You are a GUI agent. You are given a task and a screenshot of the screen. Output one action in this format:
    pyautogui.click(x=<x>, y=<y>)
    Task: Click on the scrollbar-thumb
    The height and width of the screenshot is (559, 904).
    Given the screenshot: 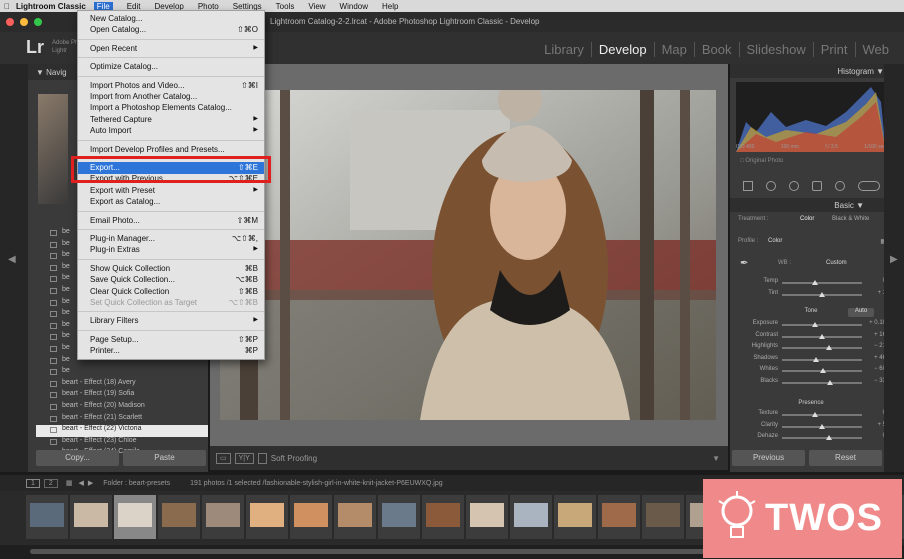 What is the action you would take?
    pyautogui.click(x=380, y=551)
    